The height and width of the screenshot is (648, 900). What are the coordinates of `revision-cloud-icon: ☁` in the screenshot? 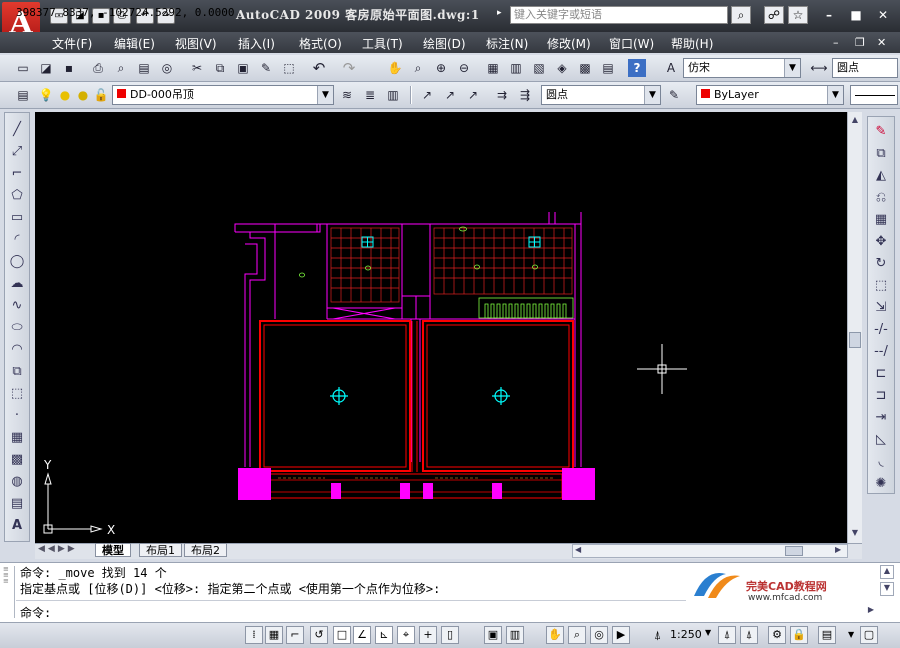 It's located at (17, 284).